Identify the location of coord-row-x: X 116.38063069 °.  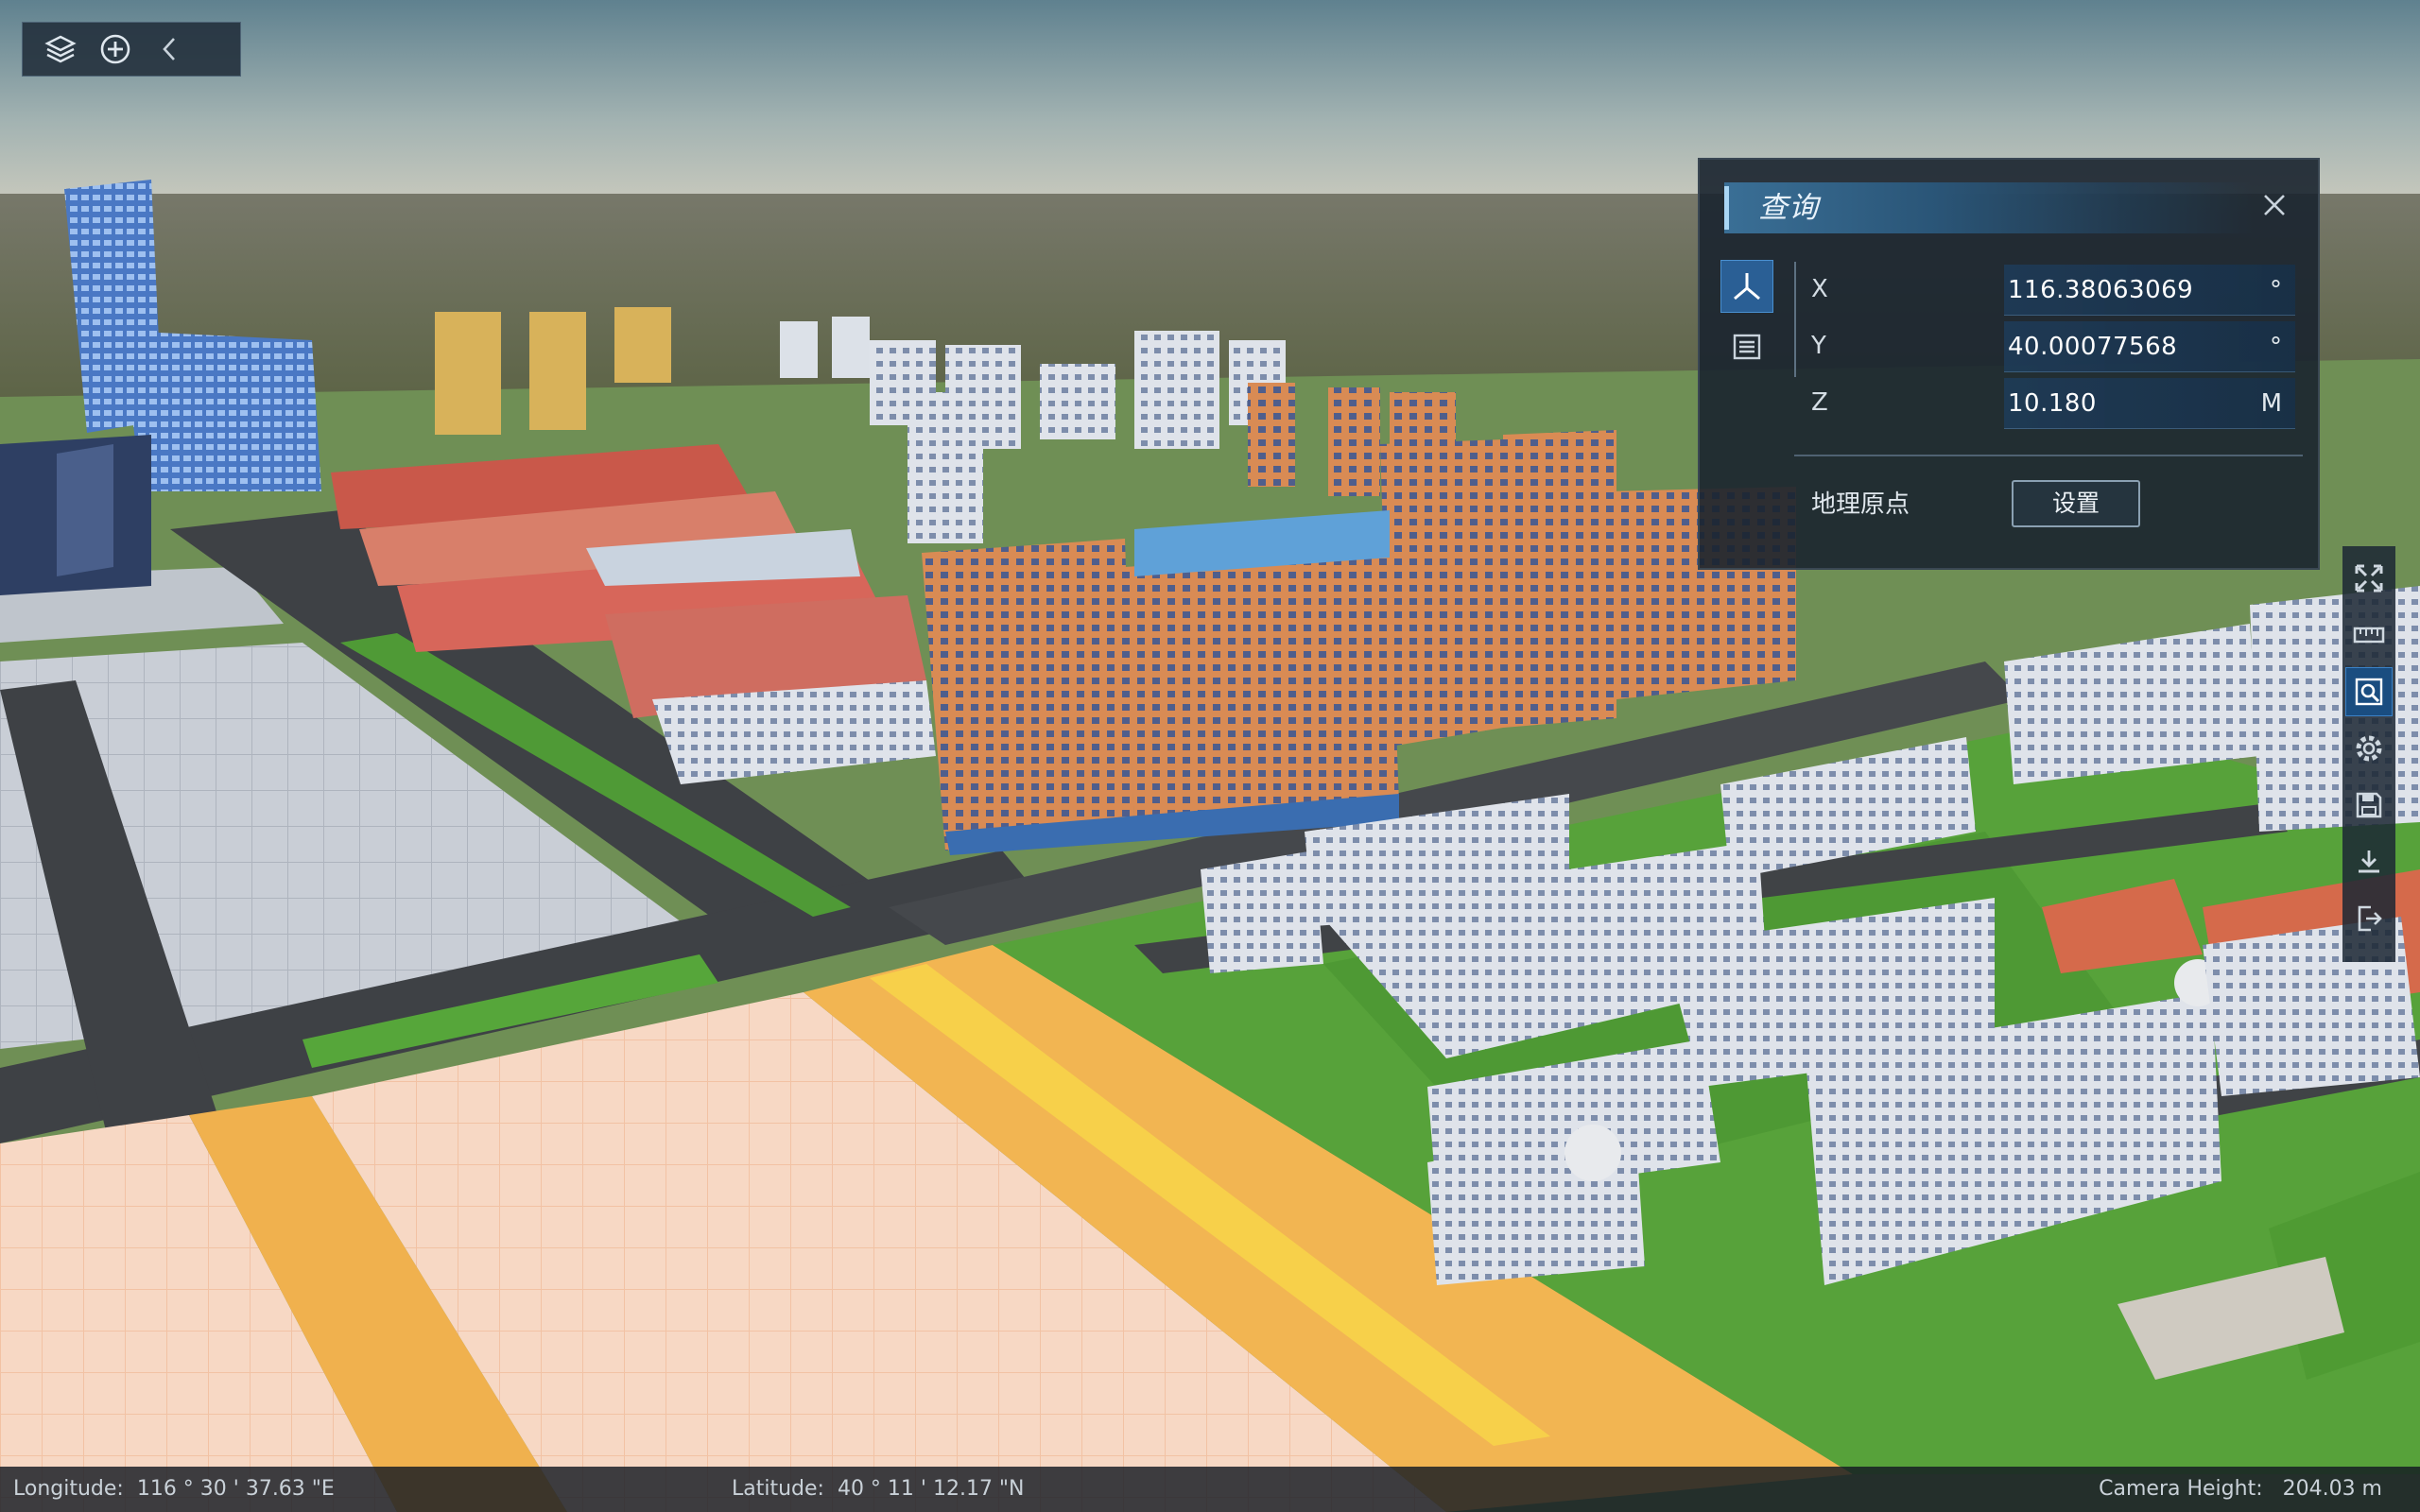
(2057, 289).